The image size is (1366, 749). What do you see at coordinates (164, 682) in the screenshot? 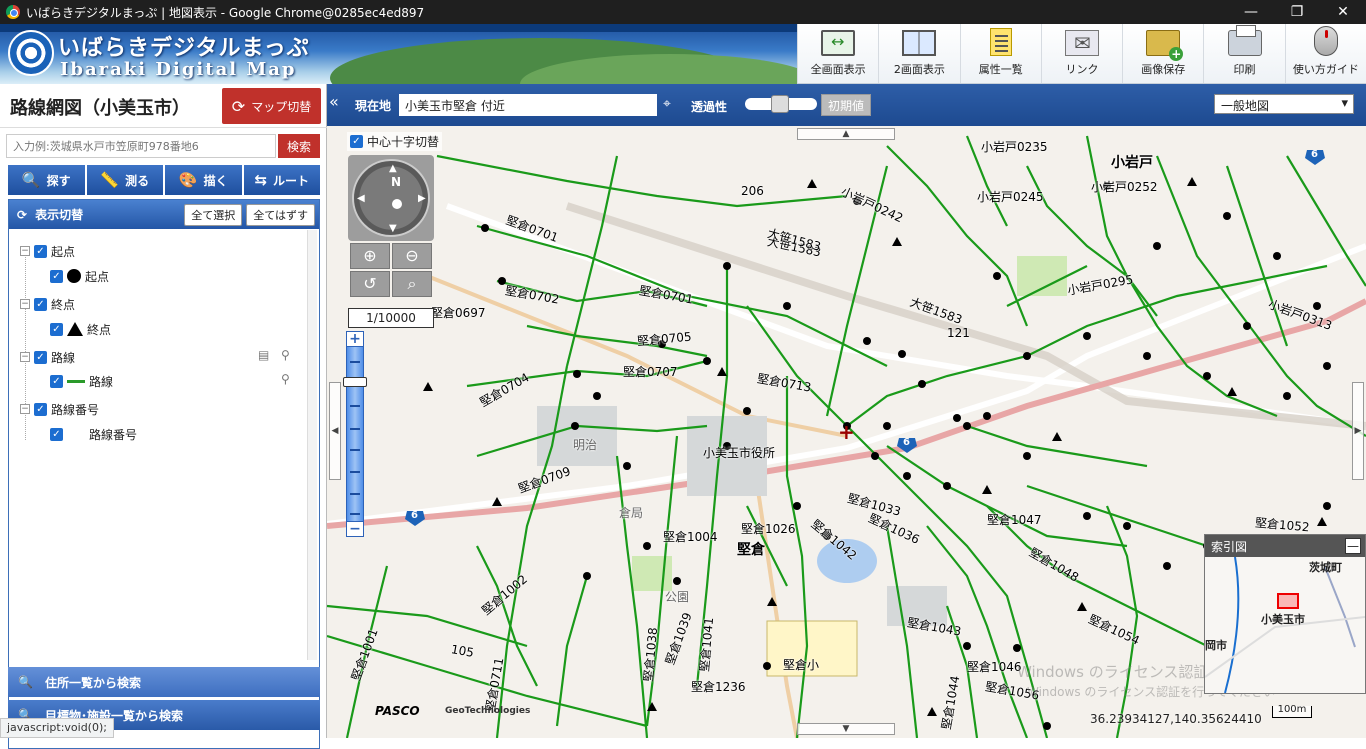
I see `address-list-accordion: 🔍 住所一覧から検索` at bounding box center [164, 682].